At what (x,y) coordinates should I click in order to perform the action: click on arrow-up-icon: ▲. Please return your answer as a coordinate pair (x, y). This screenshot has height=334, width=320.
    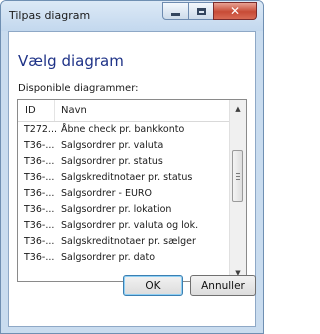
    Looking at the image, I should click on (238, 108).